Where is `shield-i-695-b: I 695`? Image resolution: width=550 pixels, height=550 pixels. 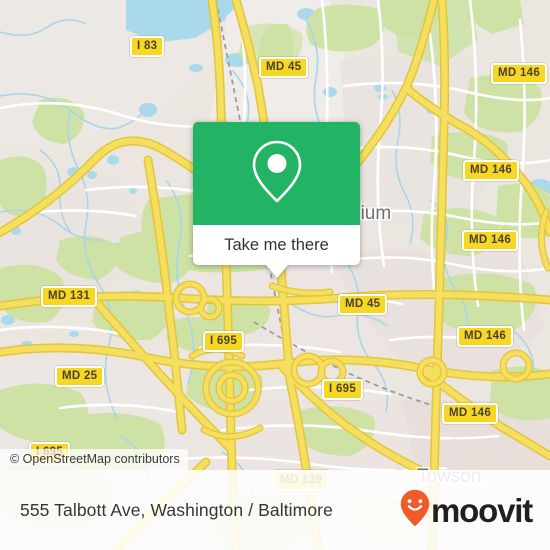 shield-i-695-b: I 695 is located at coordinates (343, 389).